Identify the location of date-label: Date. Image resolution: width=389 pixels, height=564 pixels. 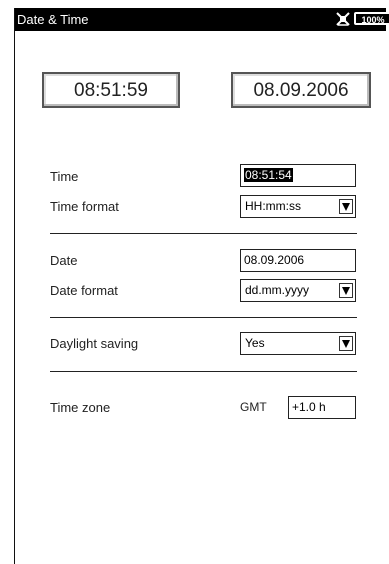
(64, 260).